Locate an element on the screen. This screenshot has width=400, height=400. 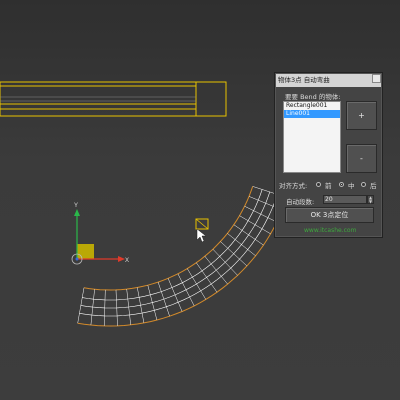
close-button is located at coordinates (376, 78).